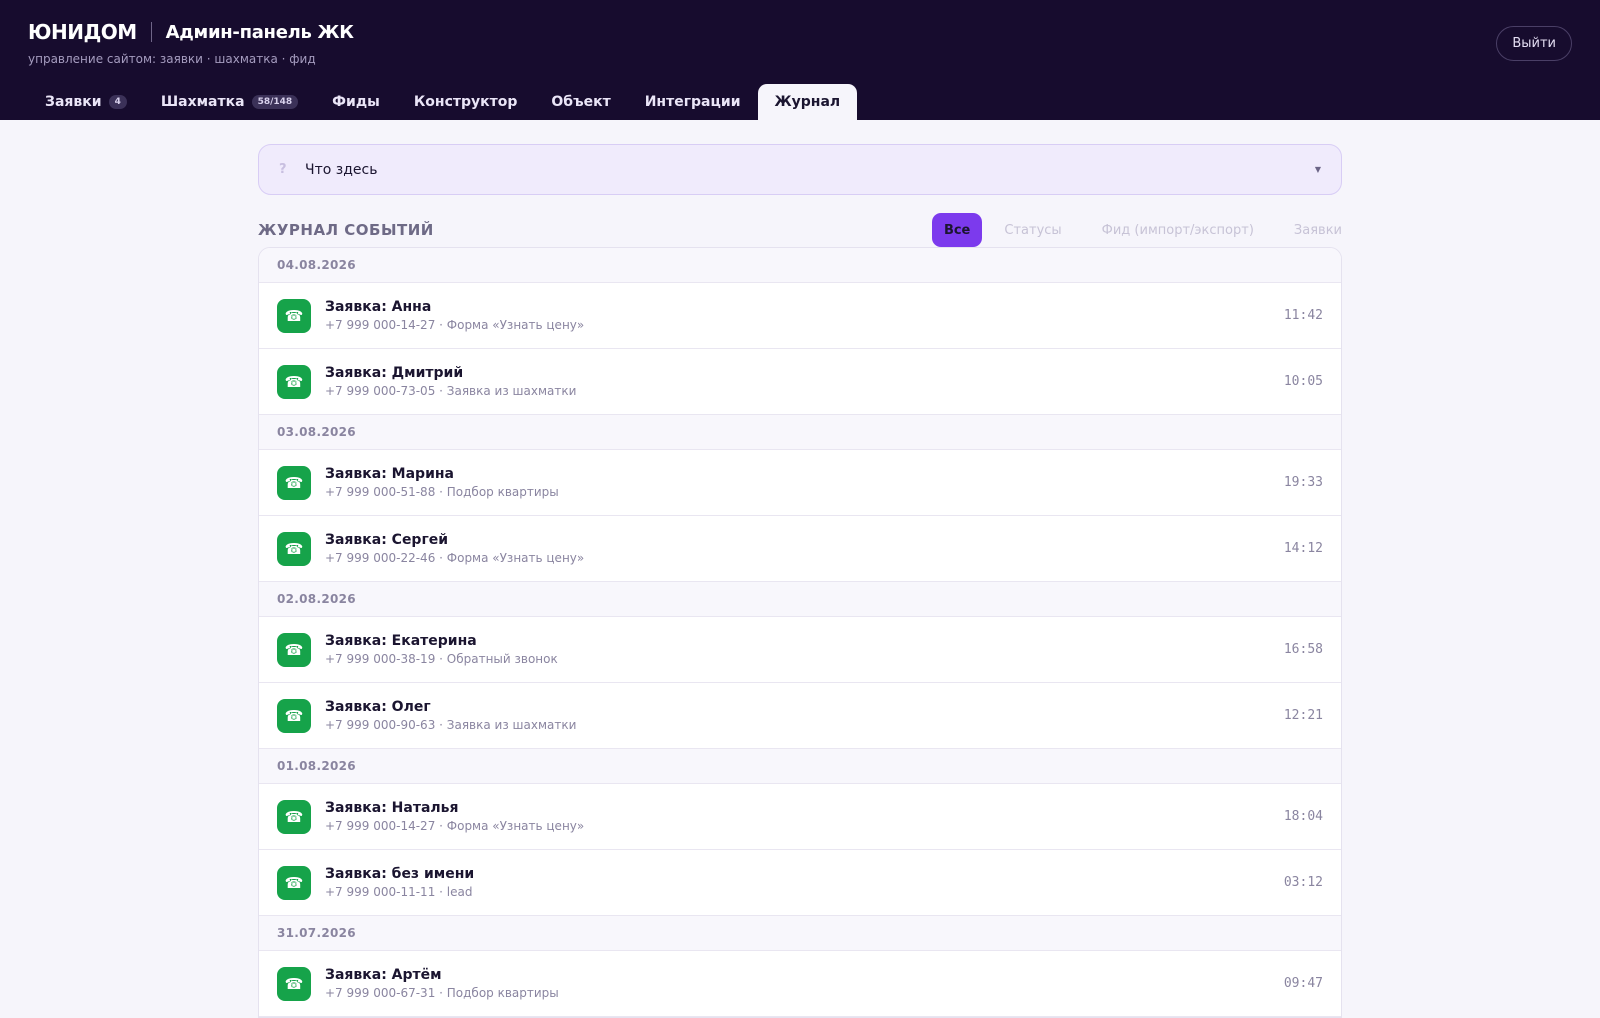  I want to click on tab-label: Объект, so click(581, 102).